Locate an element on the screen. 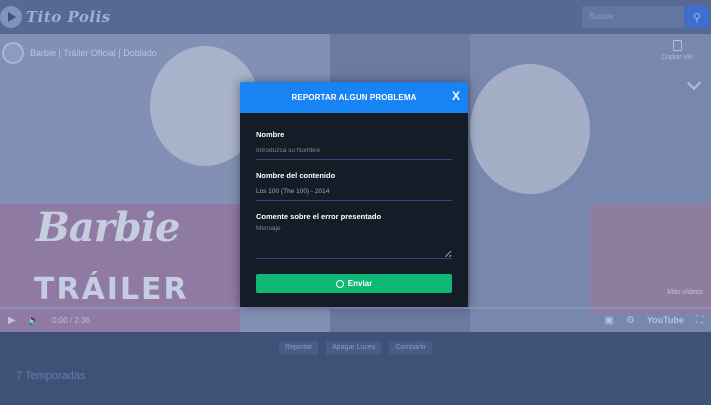  content-input is located at coordinates (354, 192).